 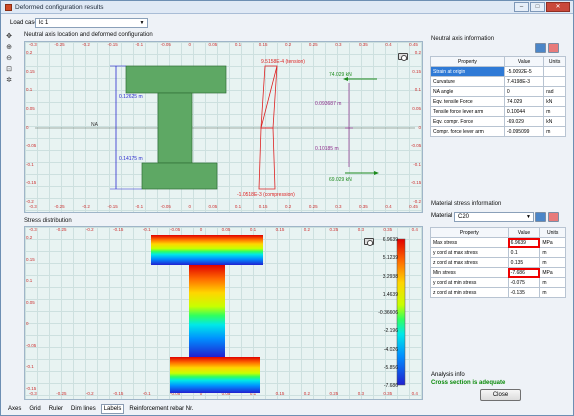 What do you see at coordinates (467, 111) in the screenshot?
I see `property-cell: Tensile force lever arm` at bounding box center [467, 111].